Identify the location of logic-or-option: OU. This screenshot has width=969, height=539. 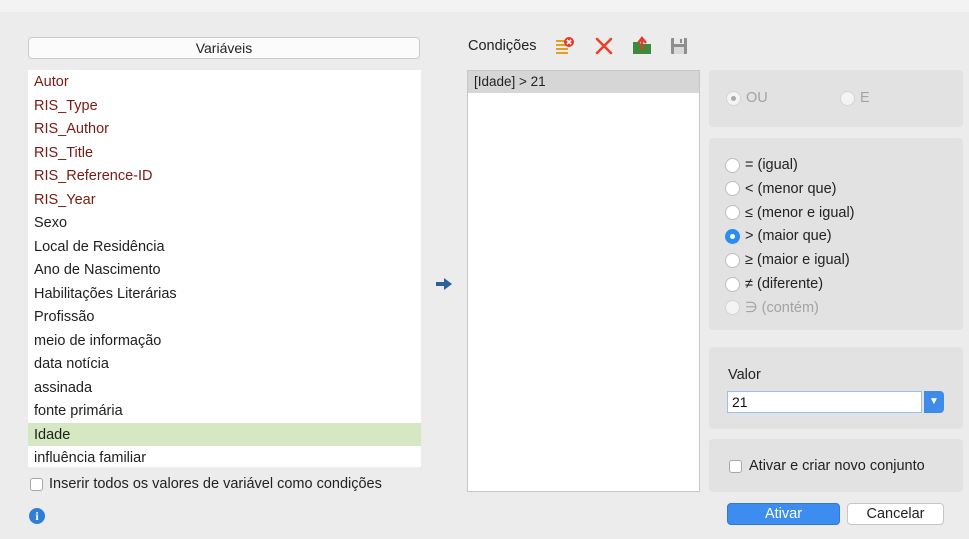
(747, 98).